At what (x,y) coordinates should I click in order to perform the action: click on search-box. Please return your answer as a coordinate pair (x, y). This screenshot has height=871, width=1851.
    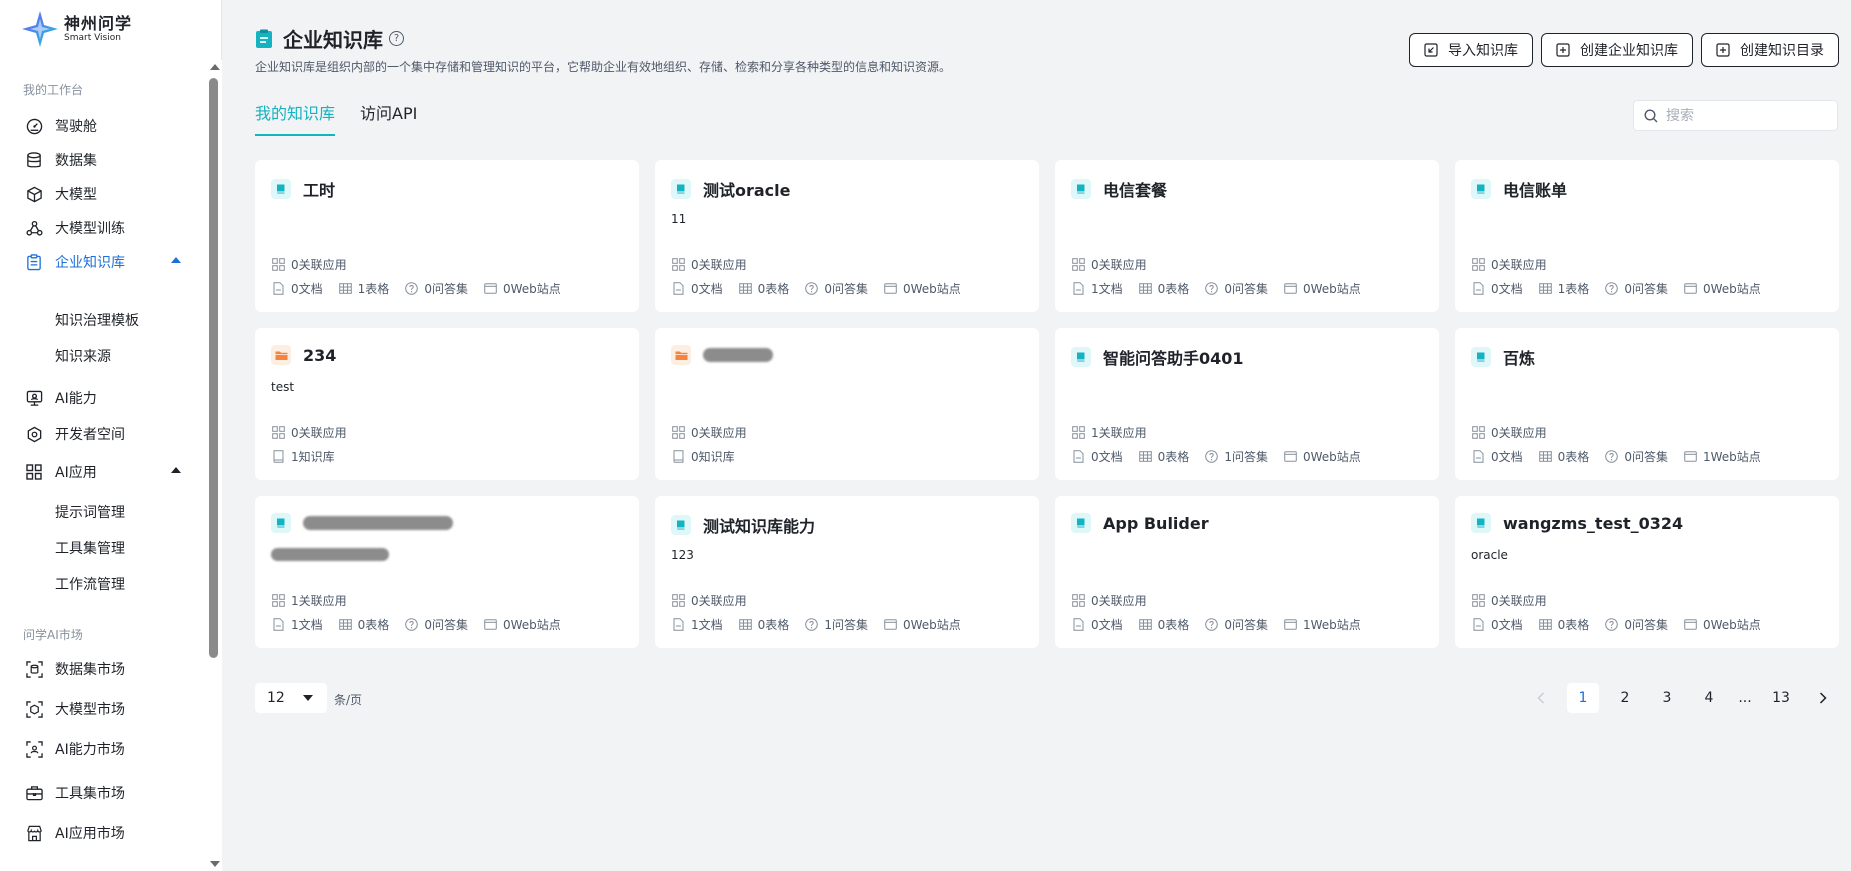
    Looking at the image, I should click on (1735, 115).